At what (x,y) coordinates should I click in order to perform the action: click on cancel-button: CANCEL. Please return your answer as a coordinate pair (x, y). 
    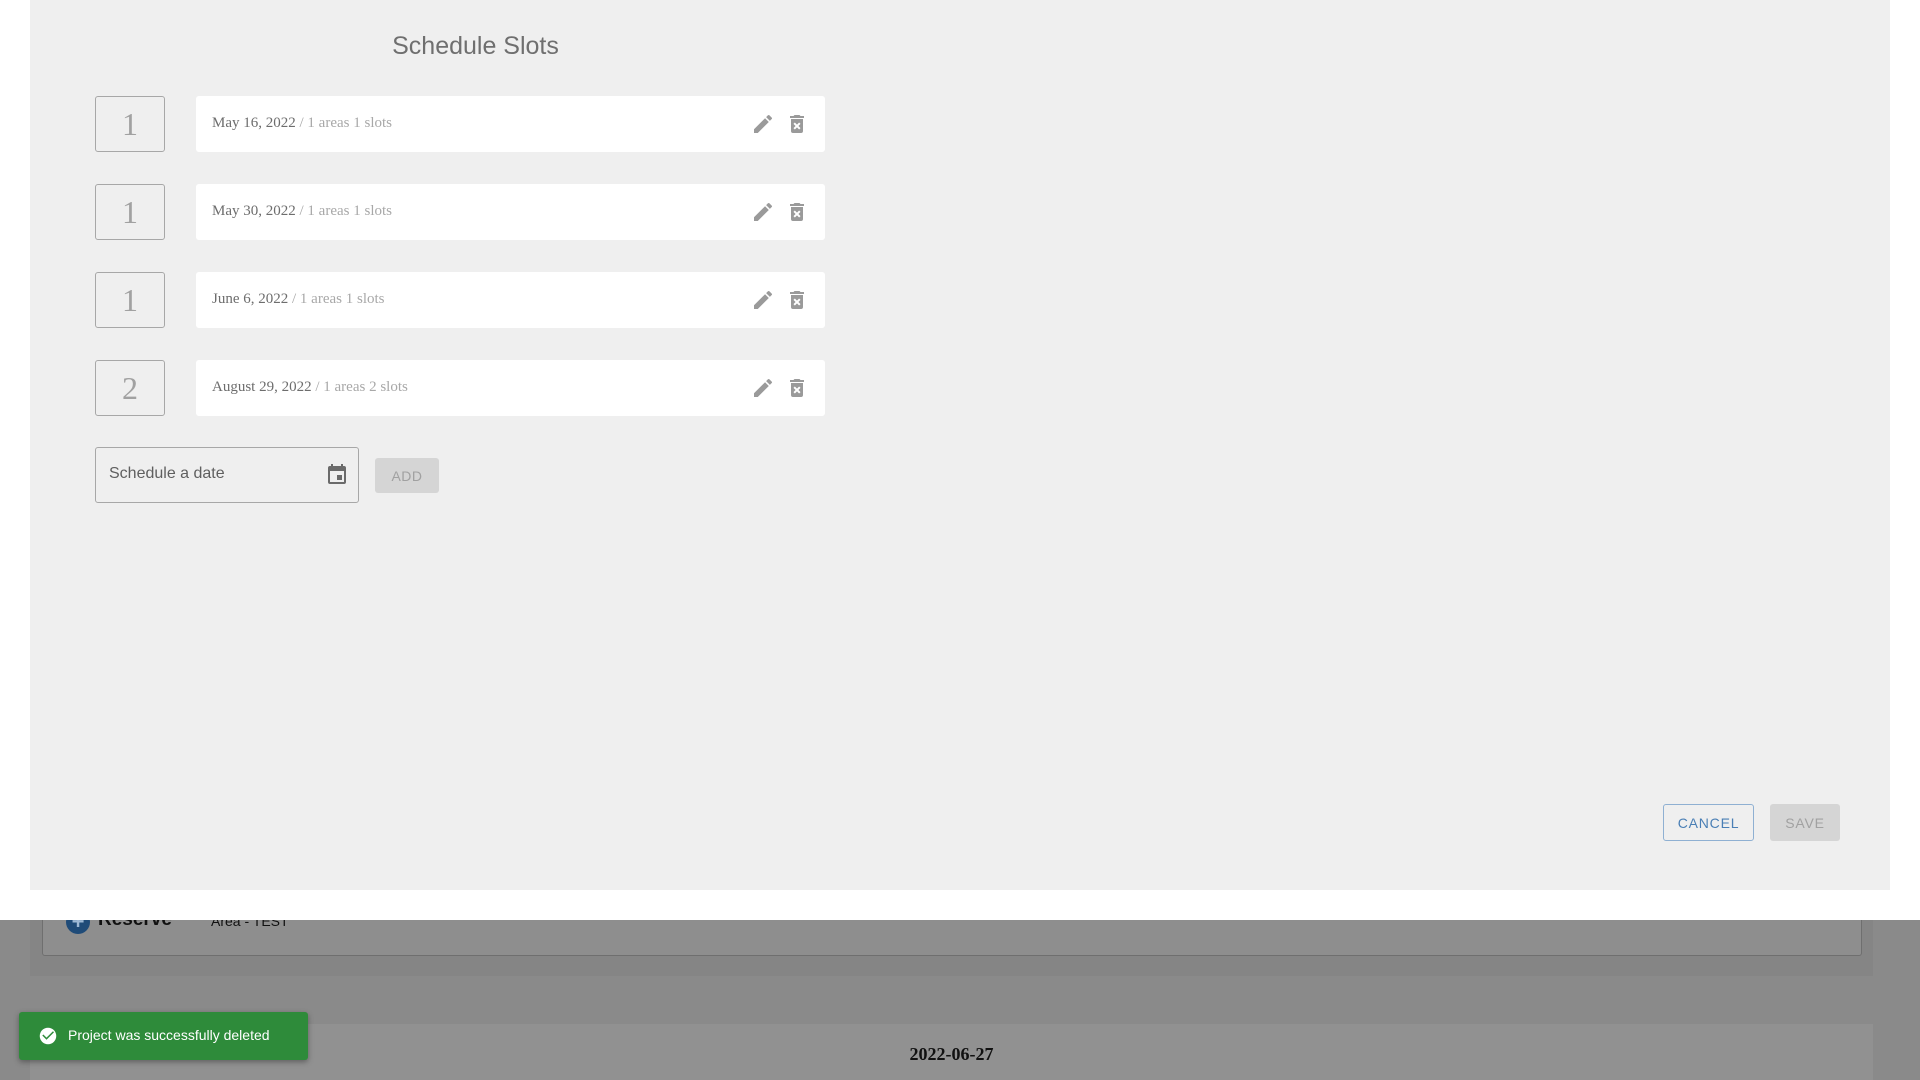
    Looking at the image, I should click on (1708, 822).